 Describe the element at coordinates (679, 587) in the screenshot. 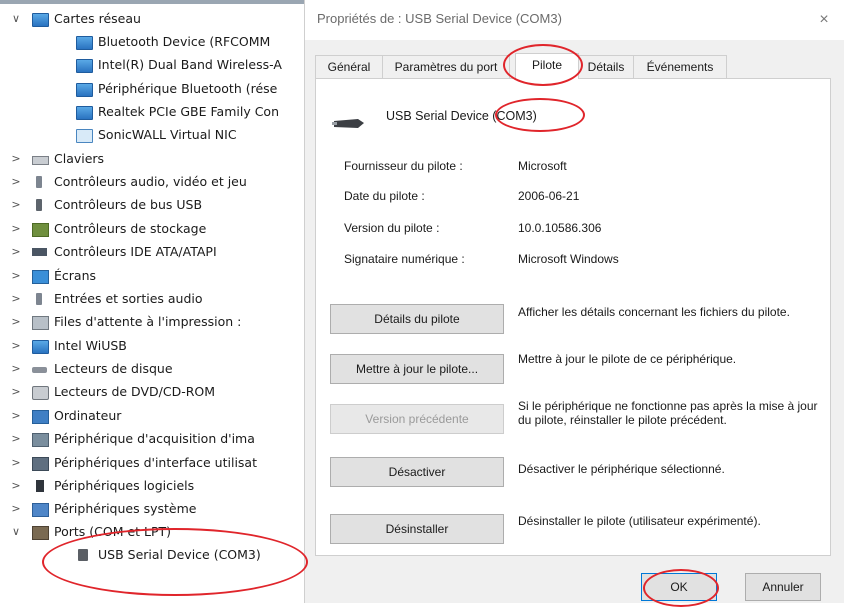

I see `ok-button: OK` at that location.